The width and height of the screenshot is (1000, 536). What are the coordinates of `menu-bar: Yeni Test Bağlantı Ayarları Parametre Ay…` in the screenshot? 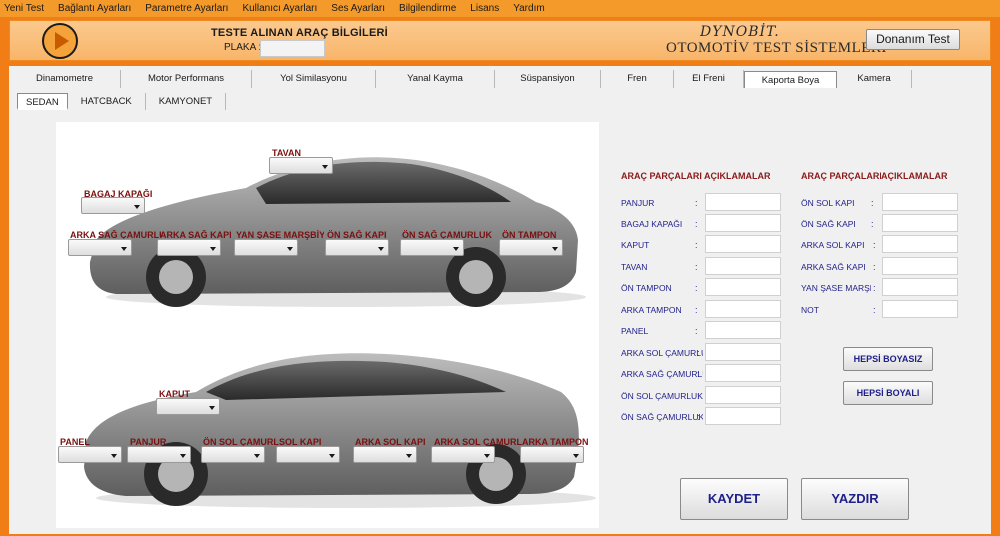 It's located at (500, 8).